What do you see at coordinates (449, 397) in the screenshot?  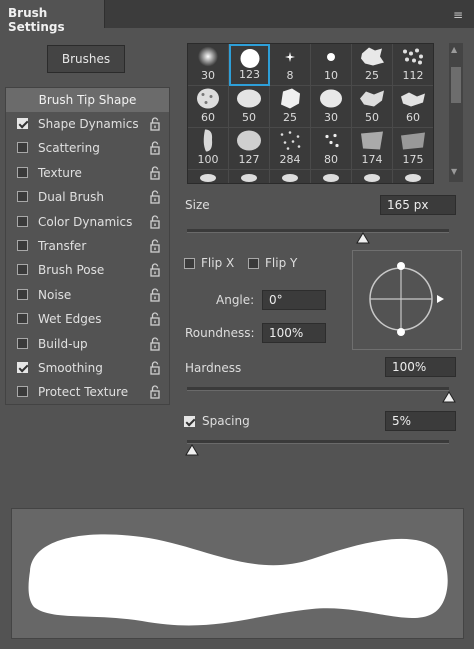 I see `hardness-slider-handle` at bounding box center [449, 397].